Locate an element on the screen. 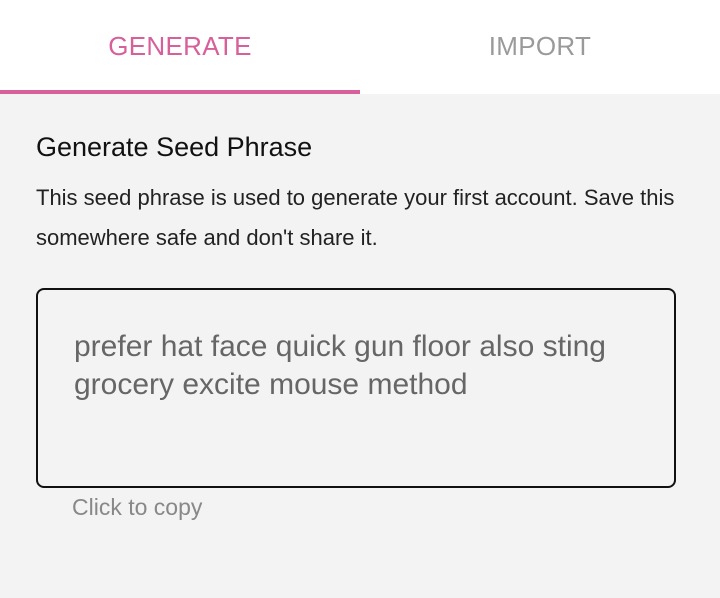 This screenshot has height=598, width=720. page-title: Generate Seed Phrase is located at coordinates (174, 147).